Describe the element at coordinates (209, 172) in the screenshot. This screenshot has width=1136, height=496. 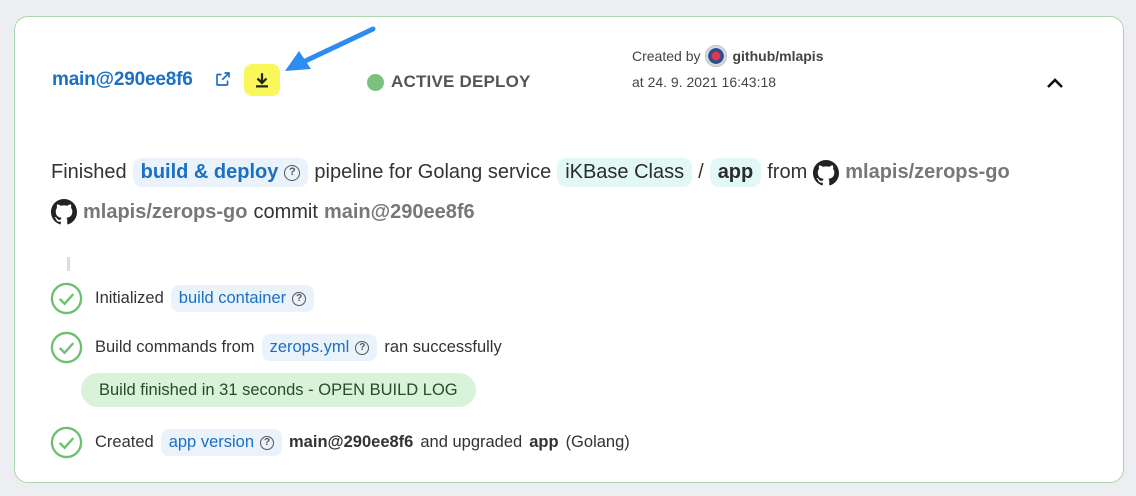
I see `pipeline-chip-label: build & deploy` at that location.